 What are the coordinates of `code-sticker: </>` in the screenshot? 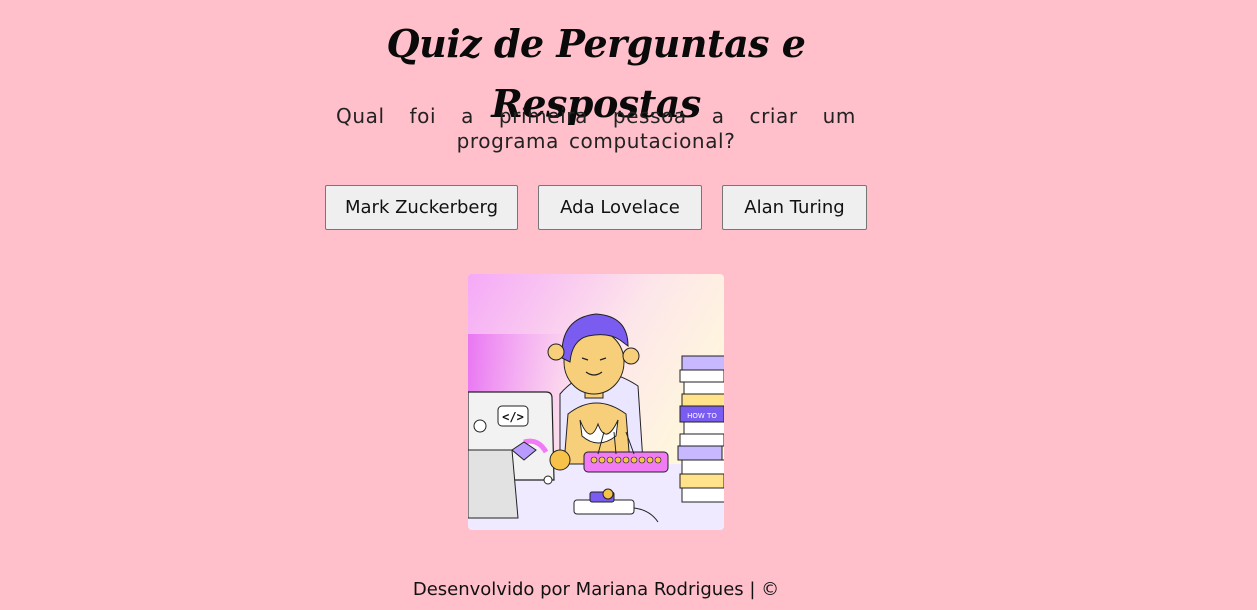 It's located at (513, 417).